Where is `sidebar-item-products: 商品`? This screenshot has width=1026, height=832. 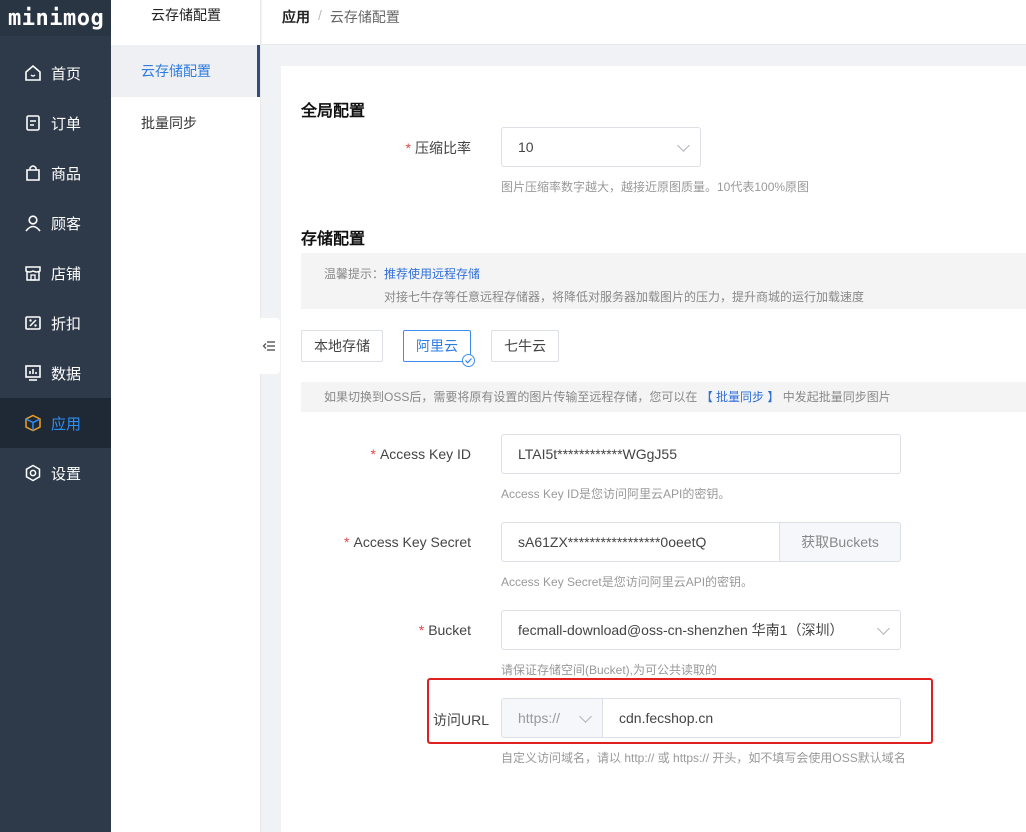 sidebar-item-products: 商品 is located at coordinates (55, 173).